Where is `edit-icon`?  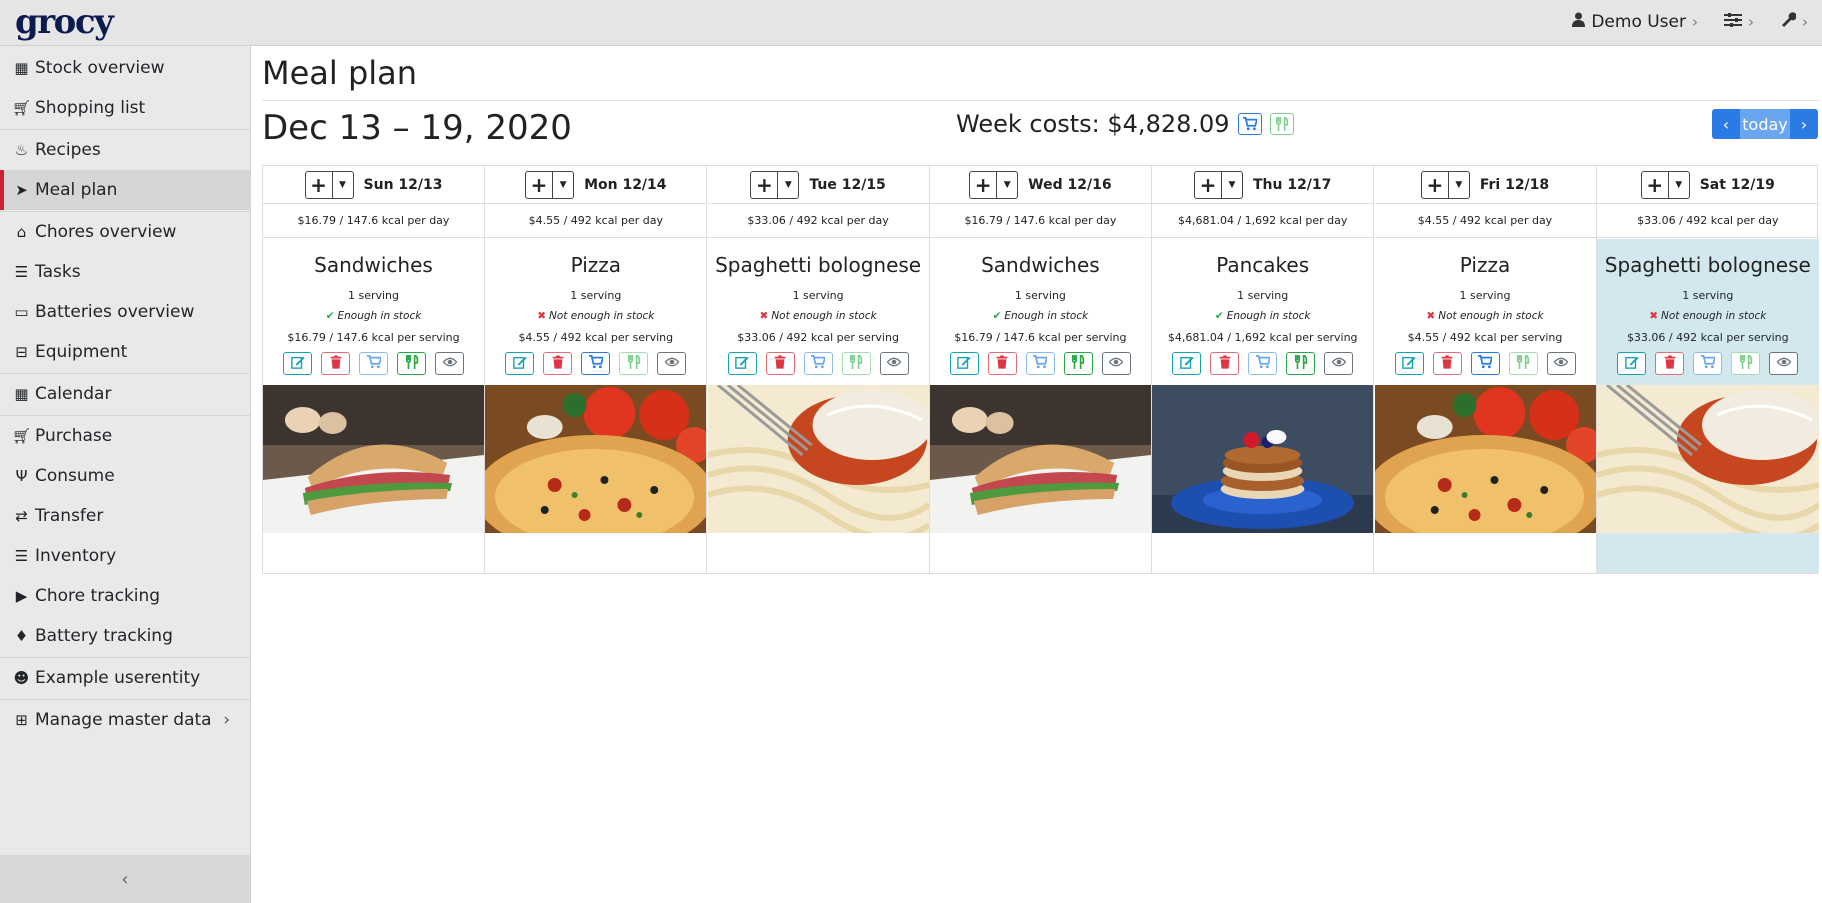 edit-icon is located at coordinates (297, 363).